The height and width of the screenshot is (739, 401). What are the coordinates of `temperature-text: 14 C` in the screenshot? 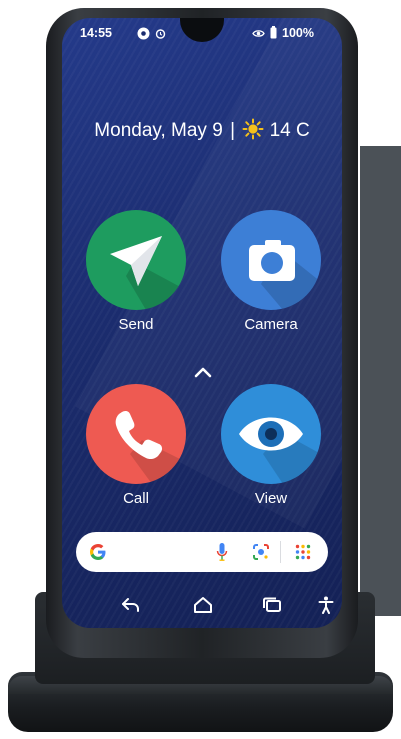 It's located at (289, 130).